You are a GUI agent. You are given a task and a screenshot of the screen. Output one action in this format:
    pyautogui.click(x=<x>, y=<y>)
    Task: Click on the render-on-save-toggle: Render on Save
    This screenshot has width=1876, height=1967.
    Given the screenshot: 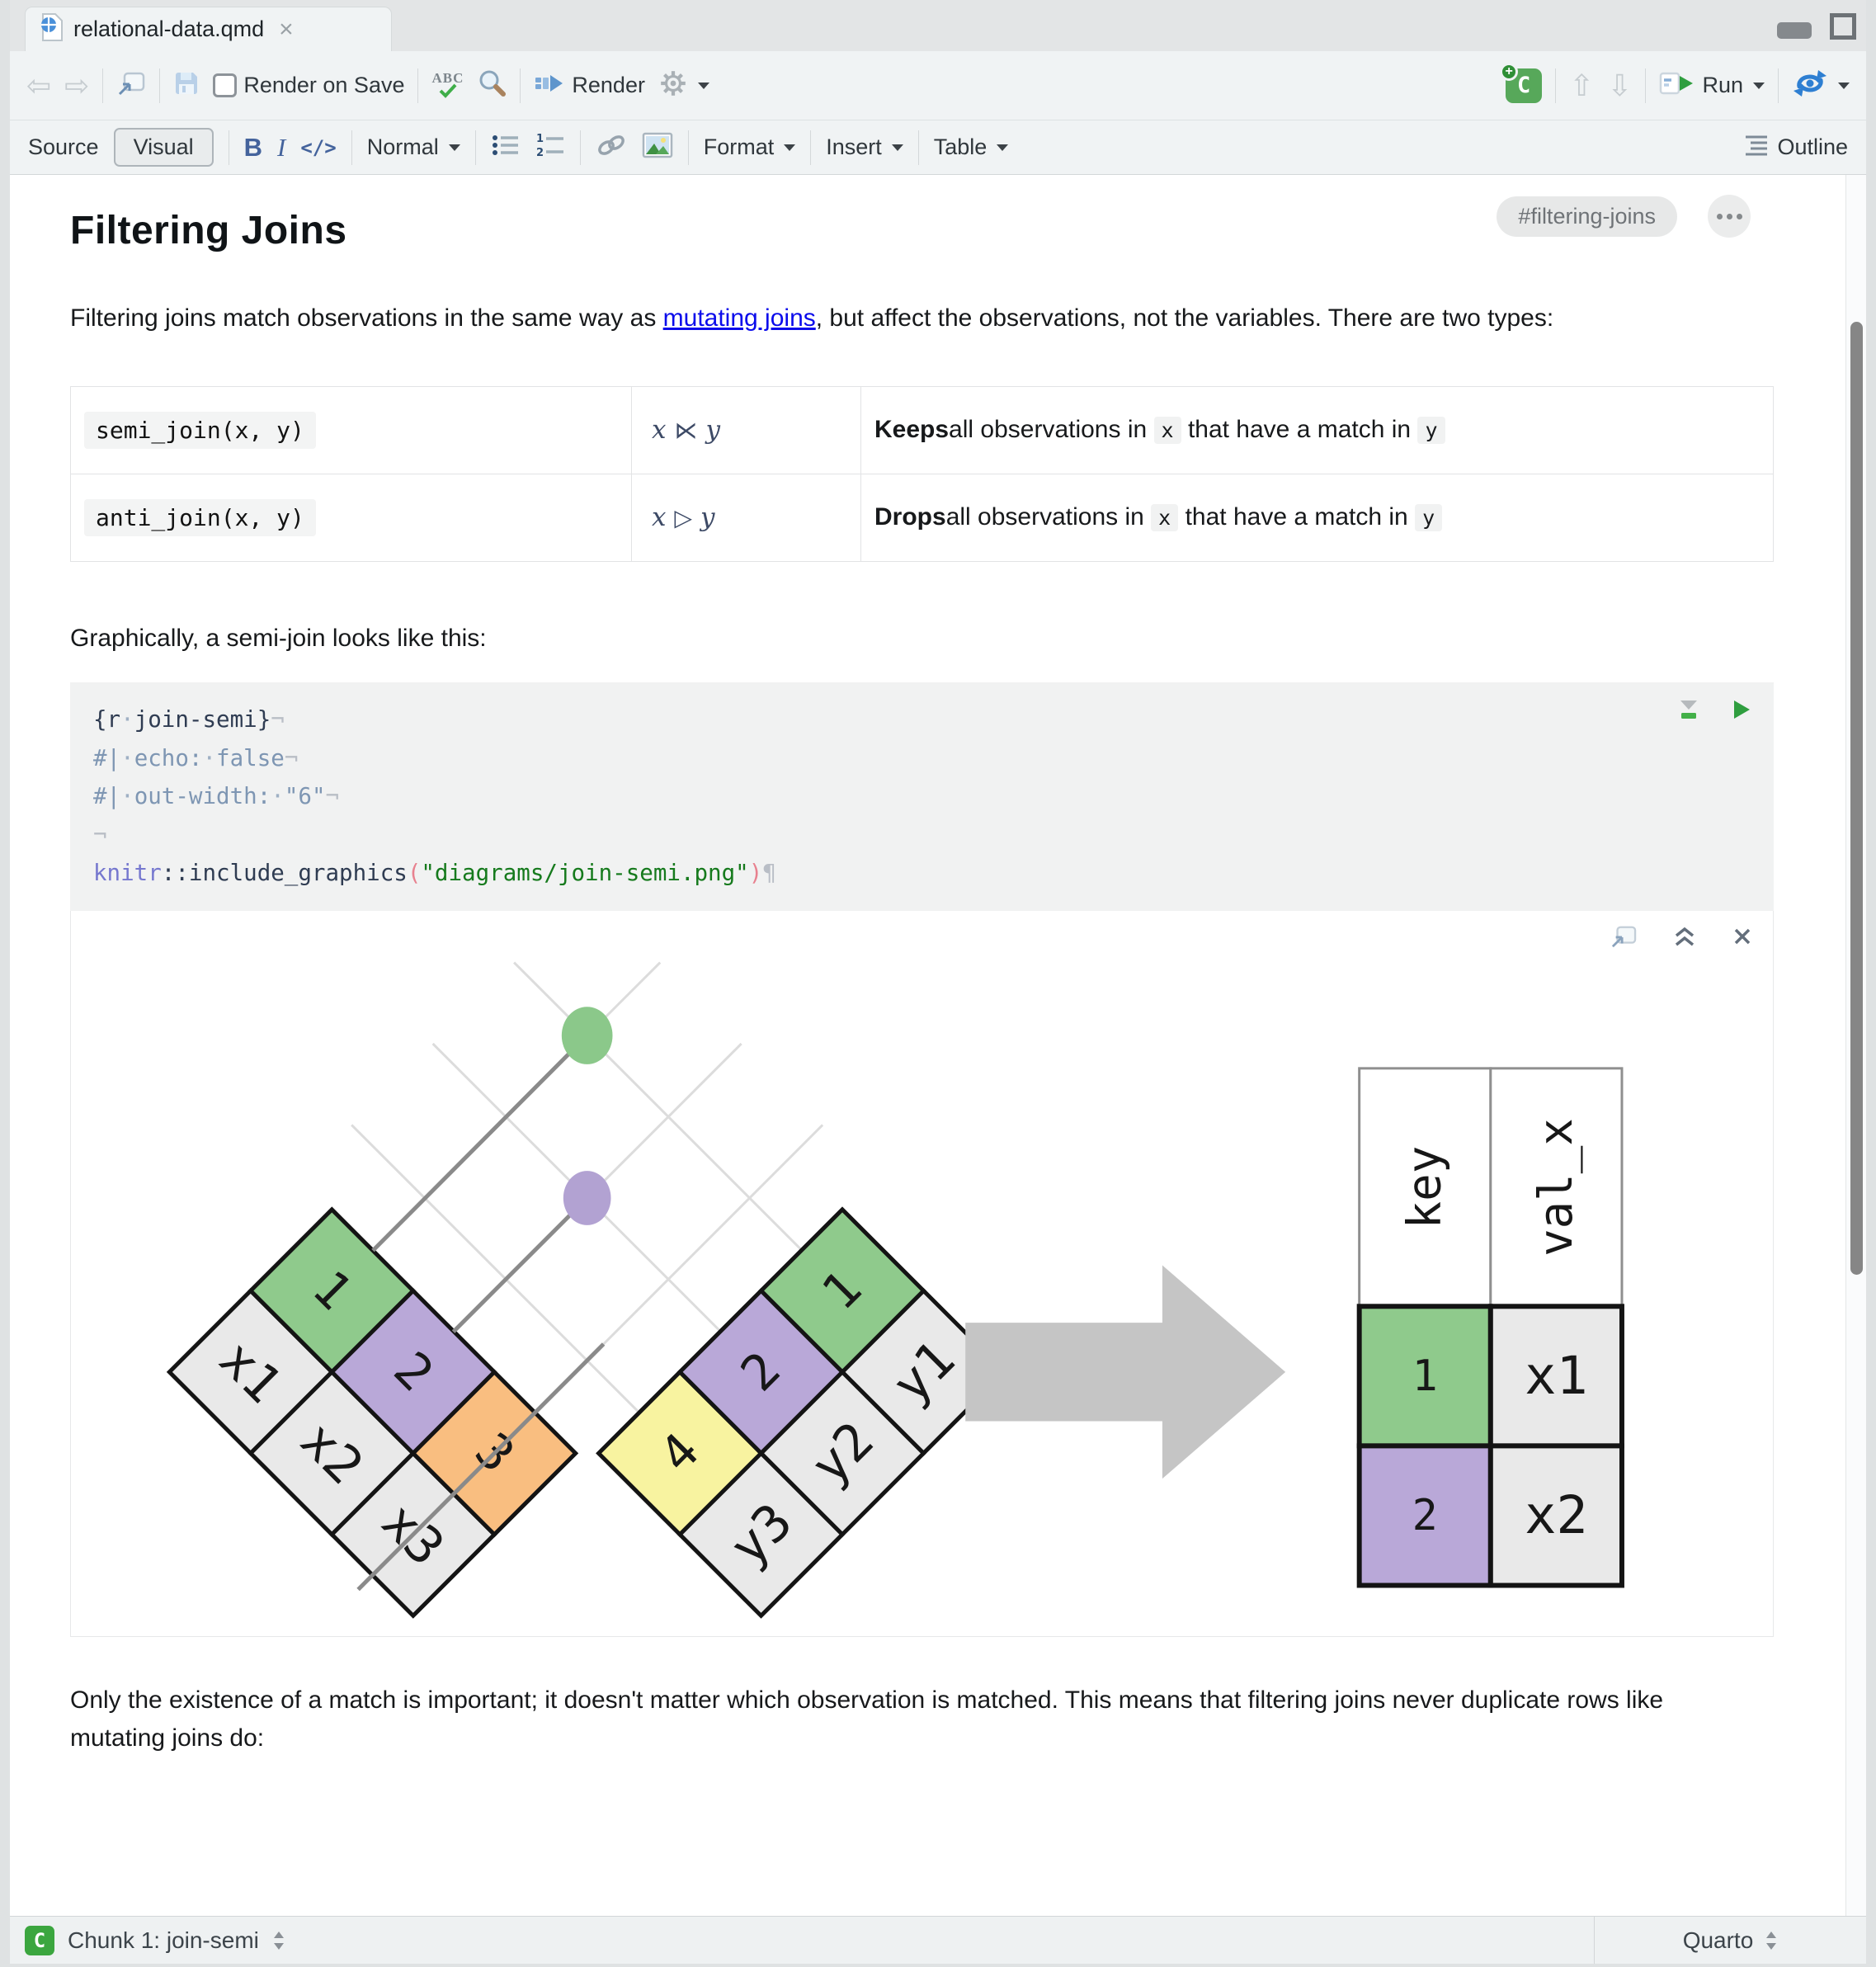 What is the action you would take?
    pyautogui.click(x=308, y=85)
    